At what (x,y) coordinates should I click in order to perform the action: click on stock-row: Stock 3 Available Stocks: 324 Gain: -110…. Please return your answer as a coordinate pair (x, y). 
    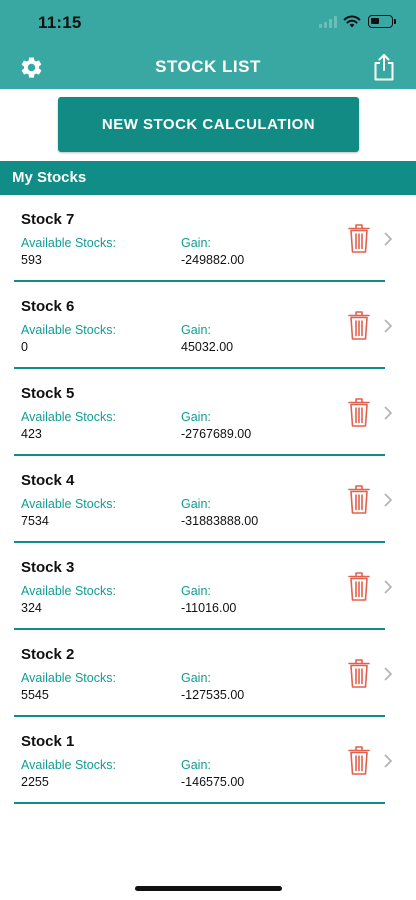
    Looking at the image, I should click on (208, 586).